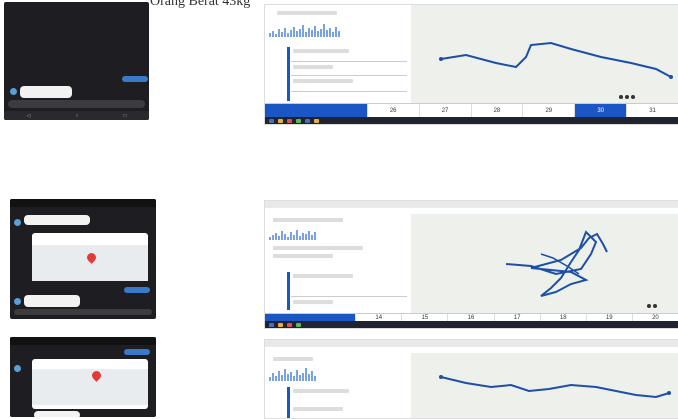 Image resolution: width=678 pixels, height=419 pixels. I want to click on timeline-date: 28, so click(498, 111).